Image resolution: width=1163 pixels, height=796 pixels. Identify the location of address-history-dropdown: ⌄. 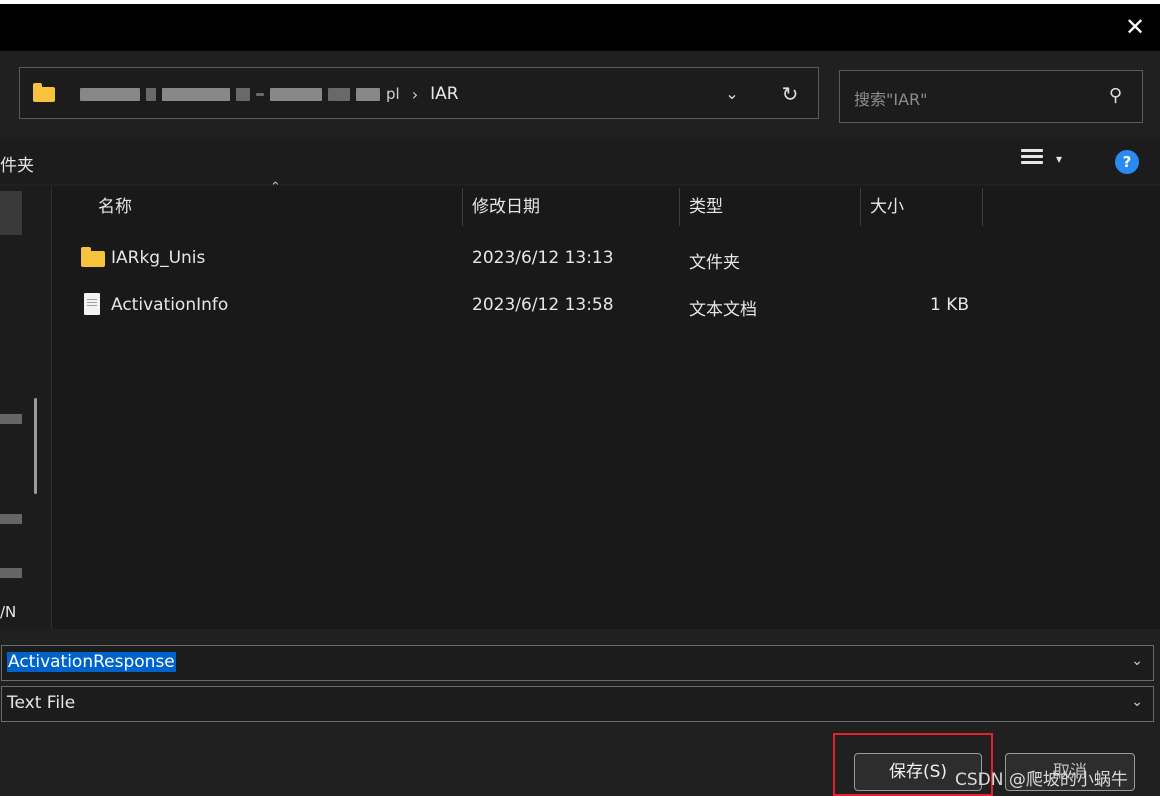
(732, 94).